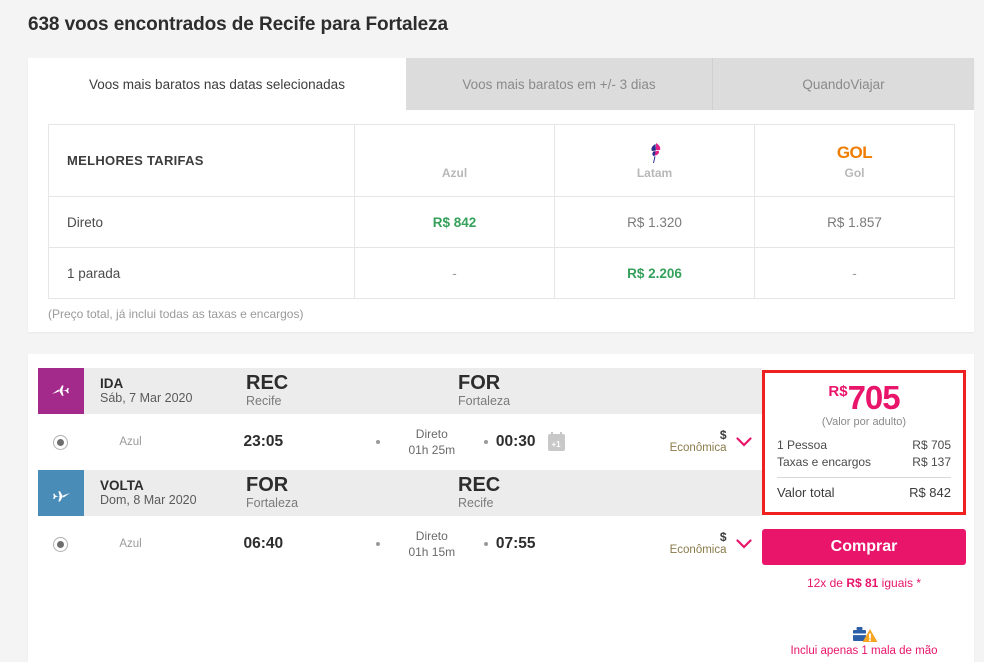 The width and height of the screenshot is (984, 662). What do you see at coordinates (352, 493) in the screenshot?
I see `return-origin: FOR Fortaleza` at bounding box center [352, 493].